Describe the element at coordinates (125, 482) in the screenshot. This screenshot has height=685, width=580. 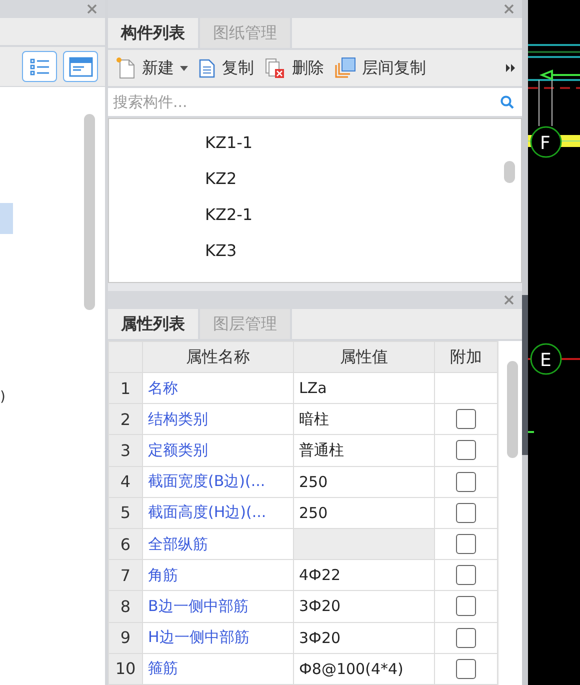
I see `row-number: 4` at that location.